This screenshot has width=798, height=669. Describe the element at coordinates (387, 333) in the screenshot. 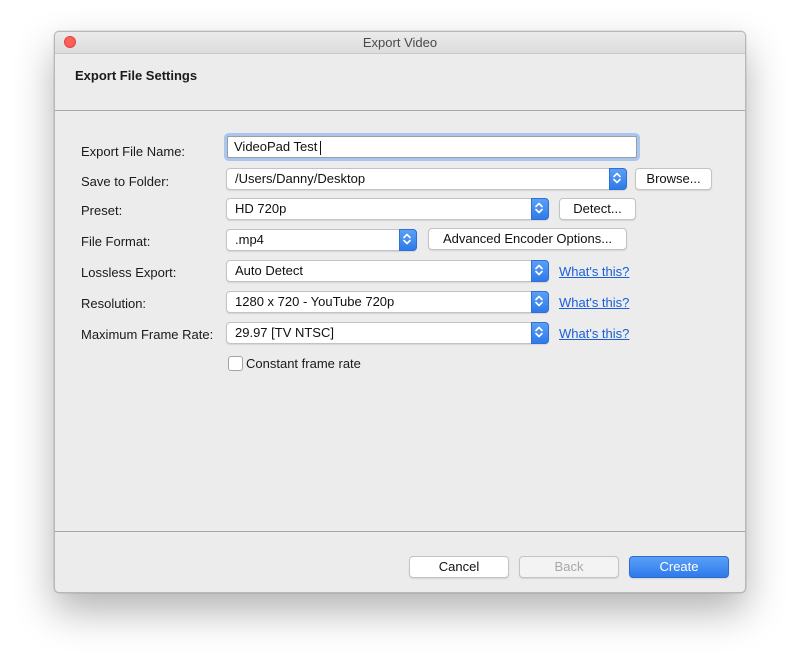

I see `frame-rate-select: 29.97 [TV NTSC]` at that location.